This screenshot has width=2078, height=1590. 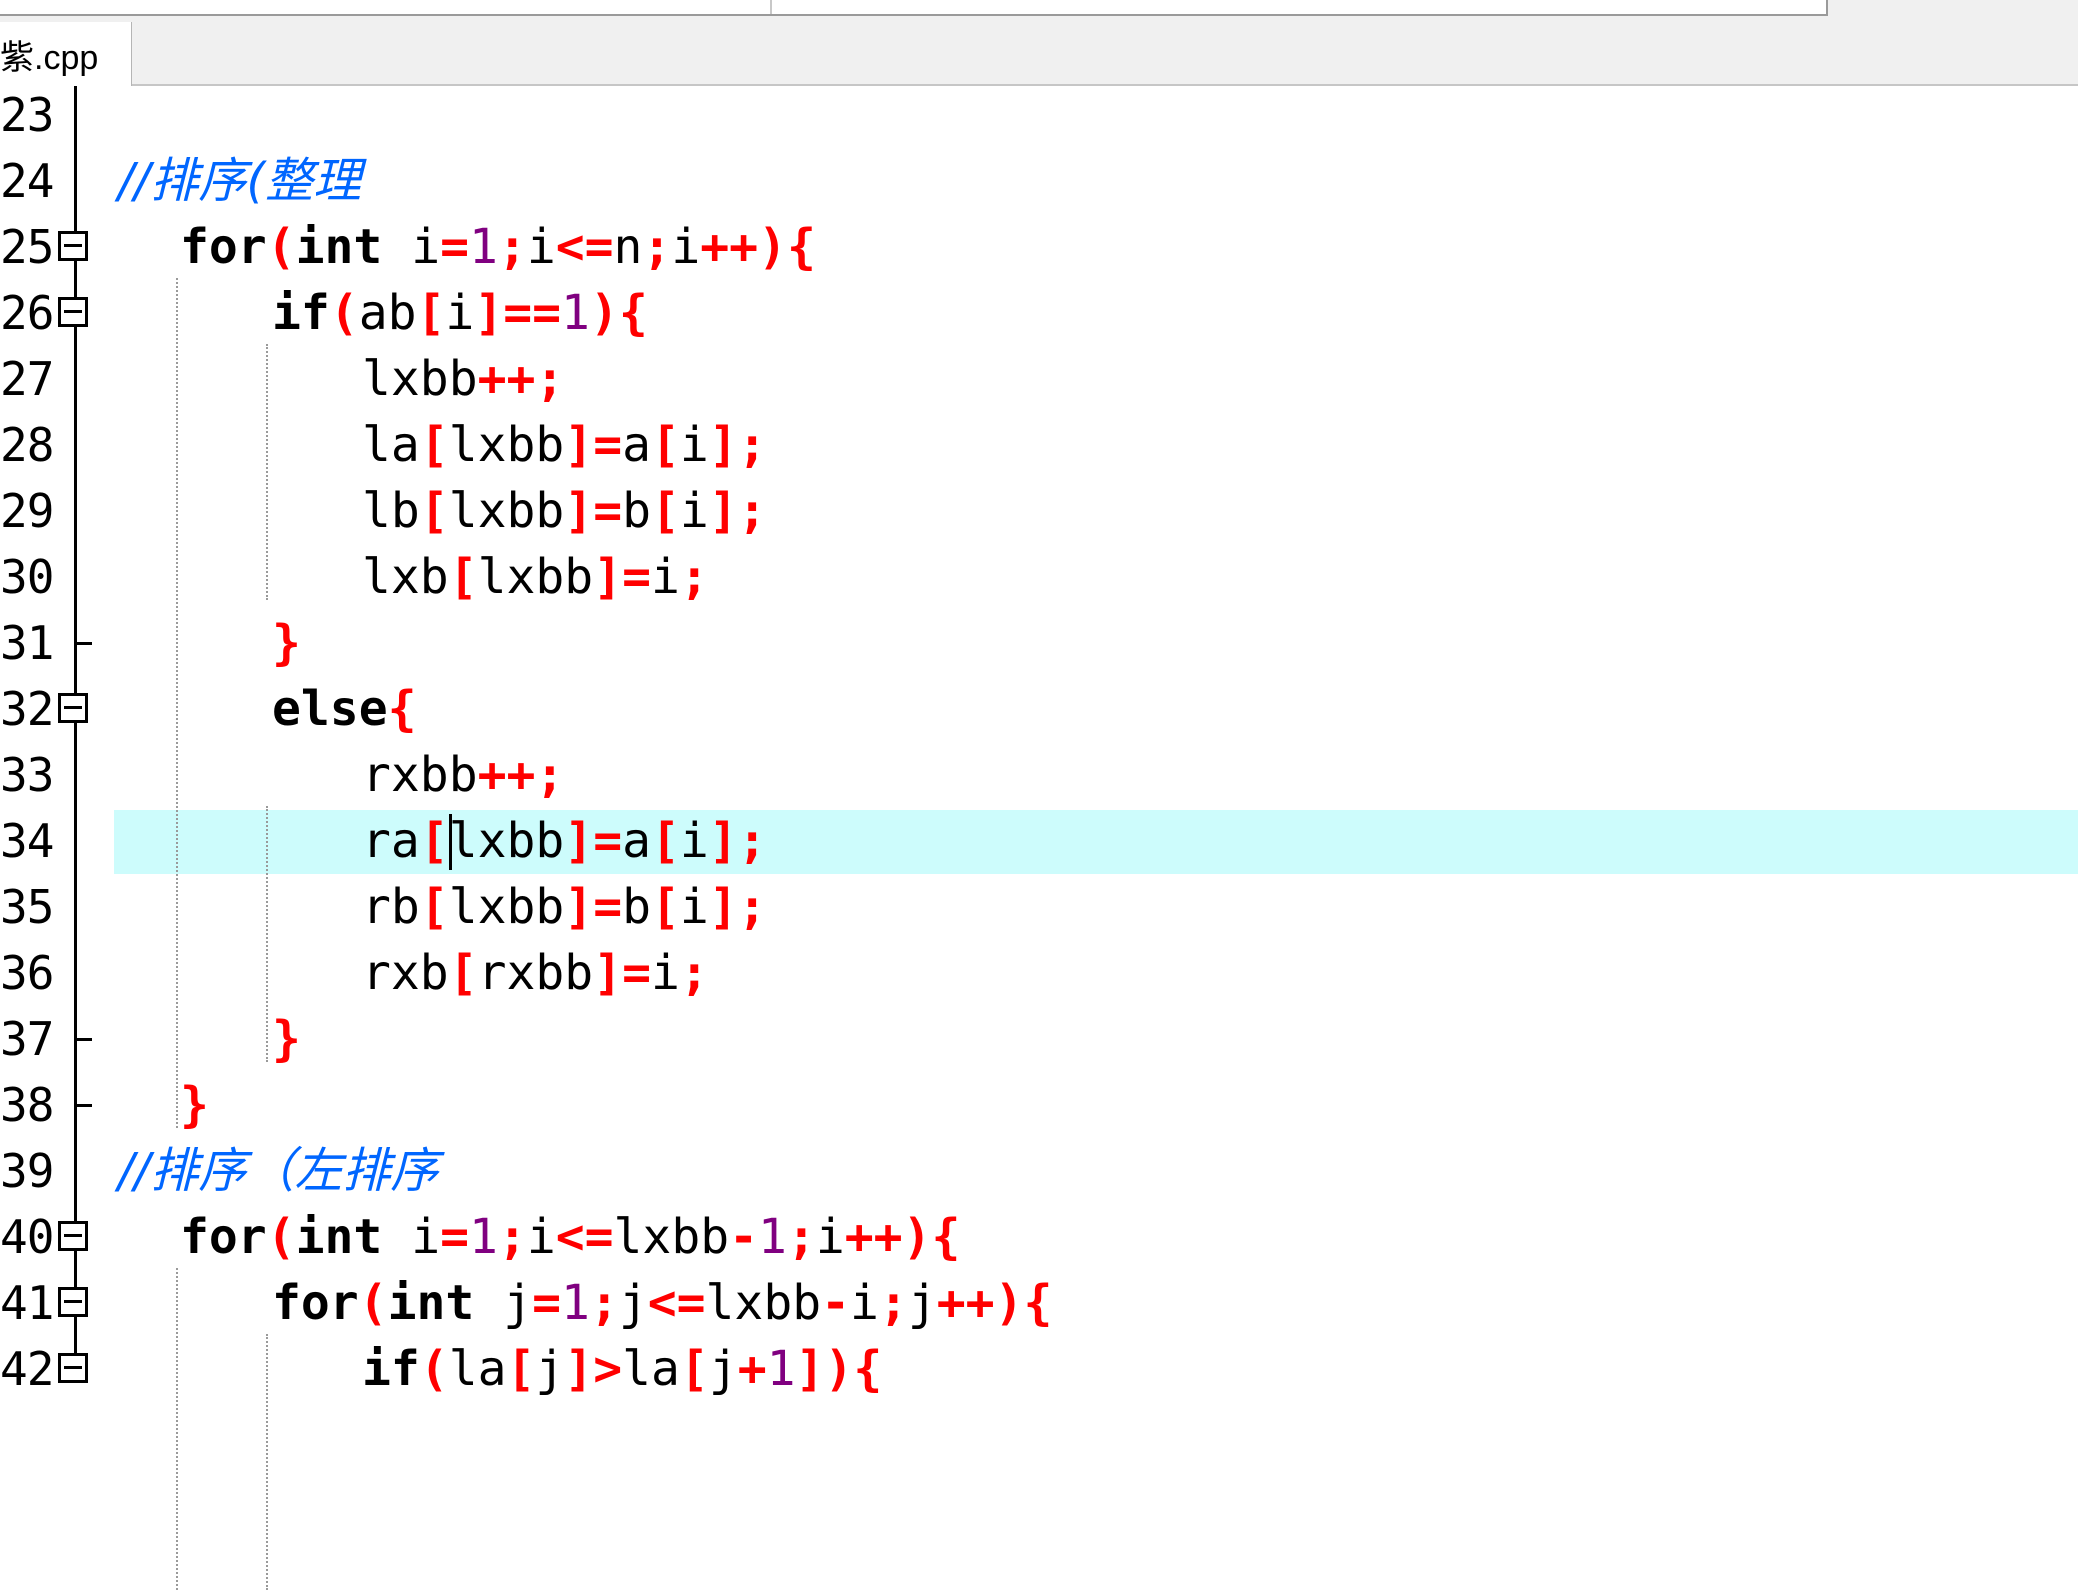 What do you see at coordinates (405, 973) in the screenshot?
I see `code-identifier: rxb` at bounding box center [405, 973].